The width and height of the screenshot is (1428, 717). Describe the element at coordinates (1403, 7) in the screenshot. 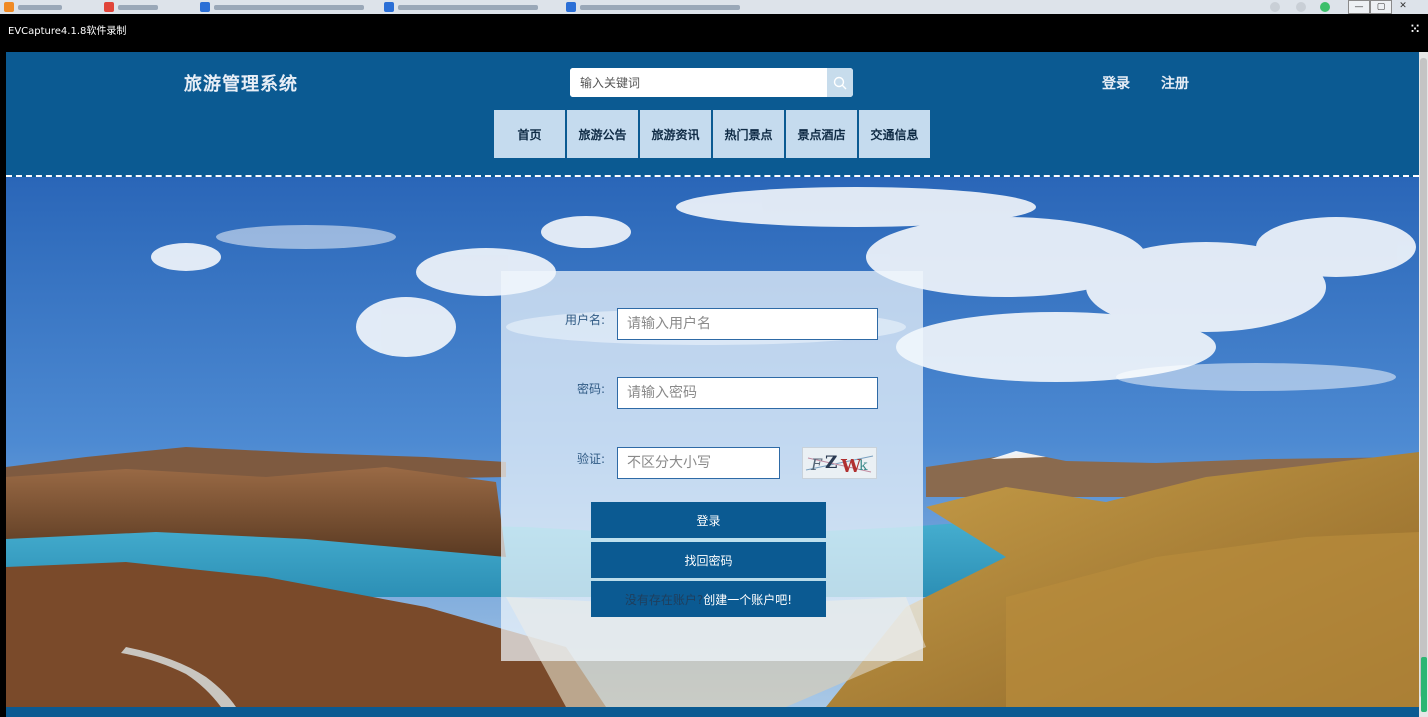

I see `close-icon: ✕` at that location.